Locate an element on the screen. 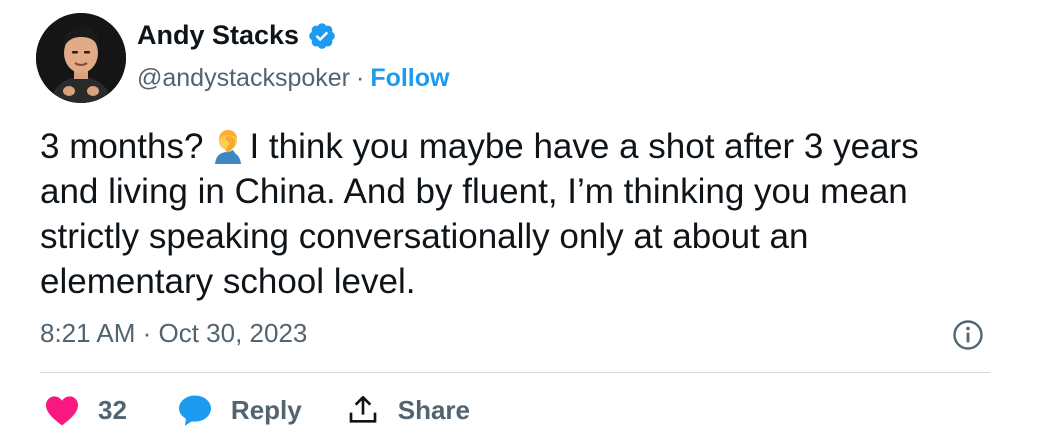  divider is located at coordinates (515, 372).